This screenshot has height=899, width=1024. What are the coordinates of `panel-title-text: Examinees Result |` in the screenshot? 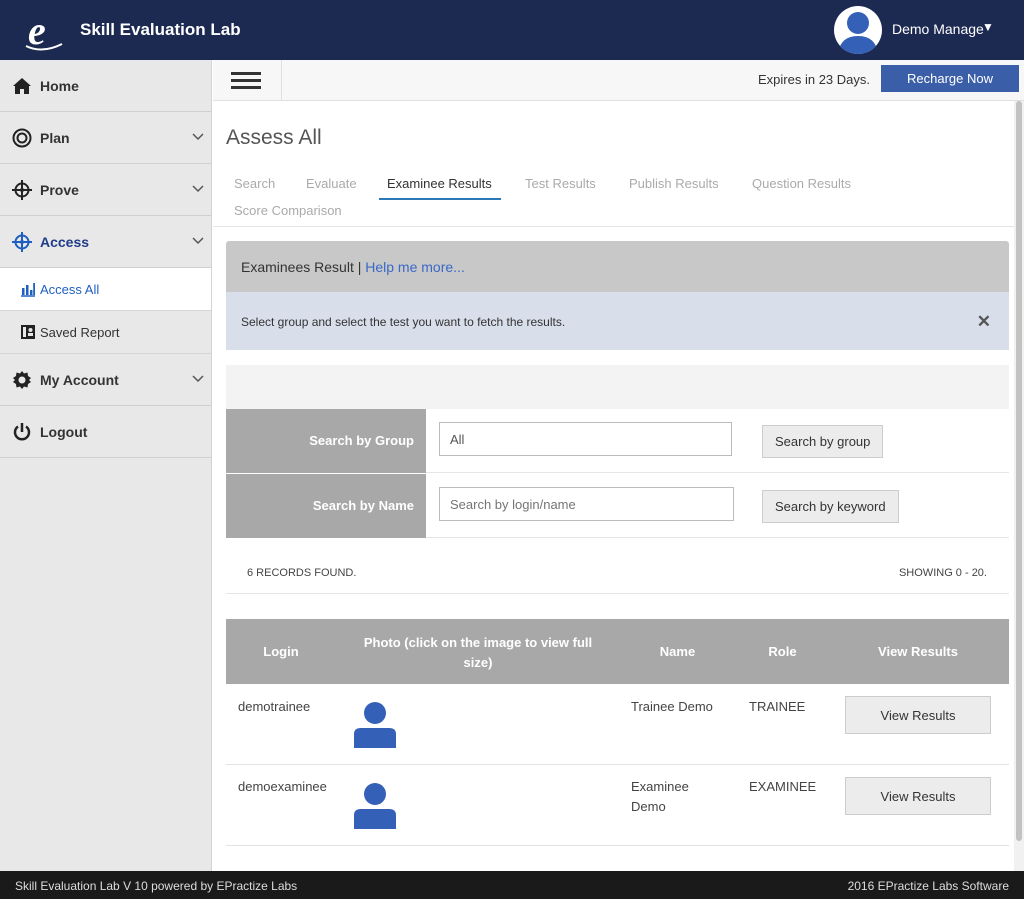 It's located at (301, 267).